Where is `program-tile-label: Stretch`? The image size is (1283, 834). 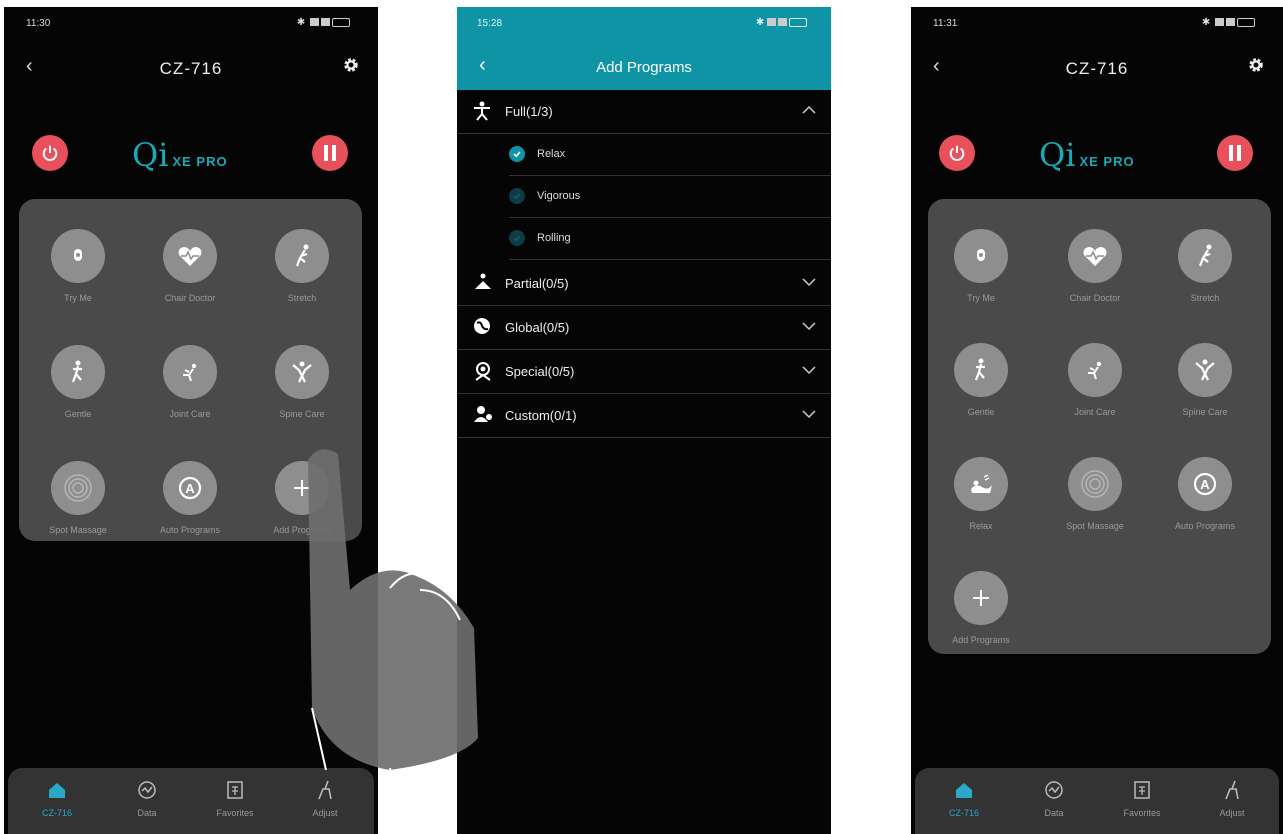
program-tile-label: Stretch is located at coordinates (1205, 298).